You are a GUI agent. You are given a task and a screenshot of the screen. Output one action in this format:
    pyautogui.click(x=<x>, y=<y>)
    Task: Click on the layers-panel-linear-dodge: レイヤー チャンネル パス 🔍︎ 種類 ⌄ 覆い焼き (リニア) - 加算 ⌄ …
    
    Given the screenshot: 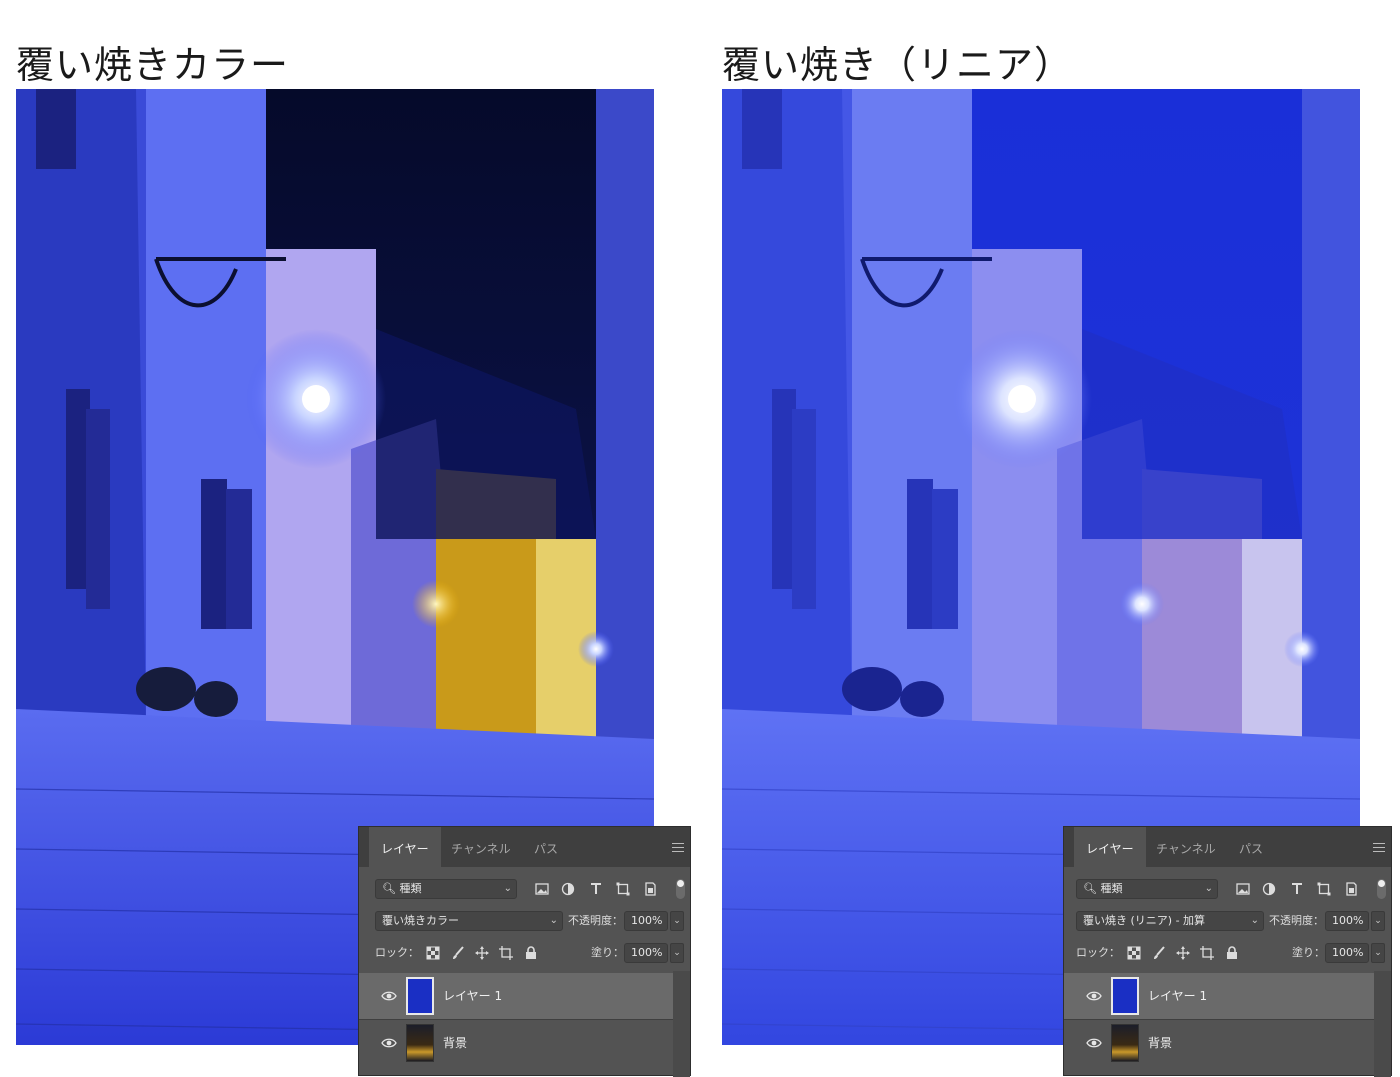 What is the action you would take?
    pyautogui.click(x=1227, y=951)
    